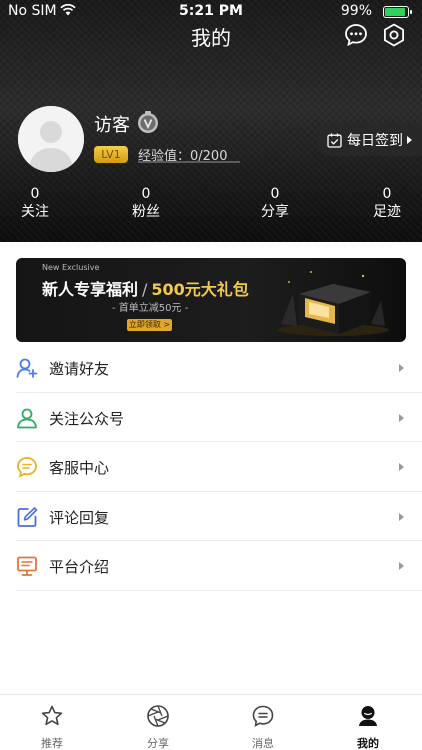  What do you see at coordinates (211, 12) in the screenshot?
I see `status-bar: No SIM 5:21 PM 99%` at bounding box center [211, 12].